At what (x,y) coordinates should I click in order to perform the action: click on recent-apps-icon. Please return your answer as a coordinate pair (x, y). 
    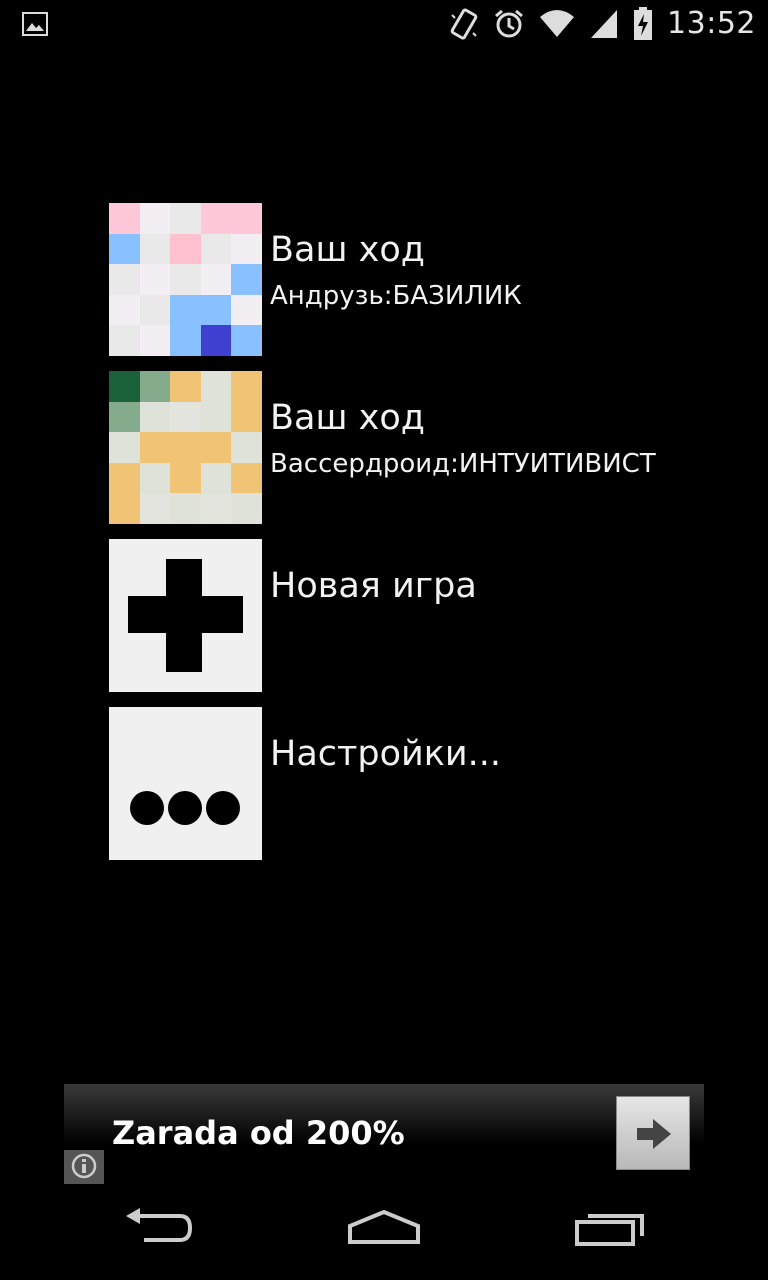
    Looking at the image, I should click on (610, 1230).